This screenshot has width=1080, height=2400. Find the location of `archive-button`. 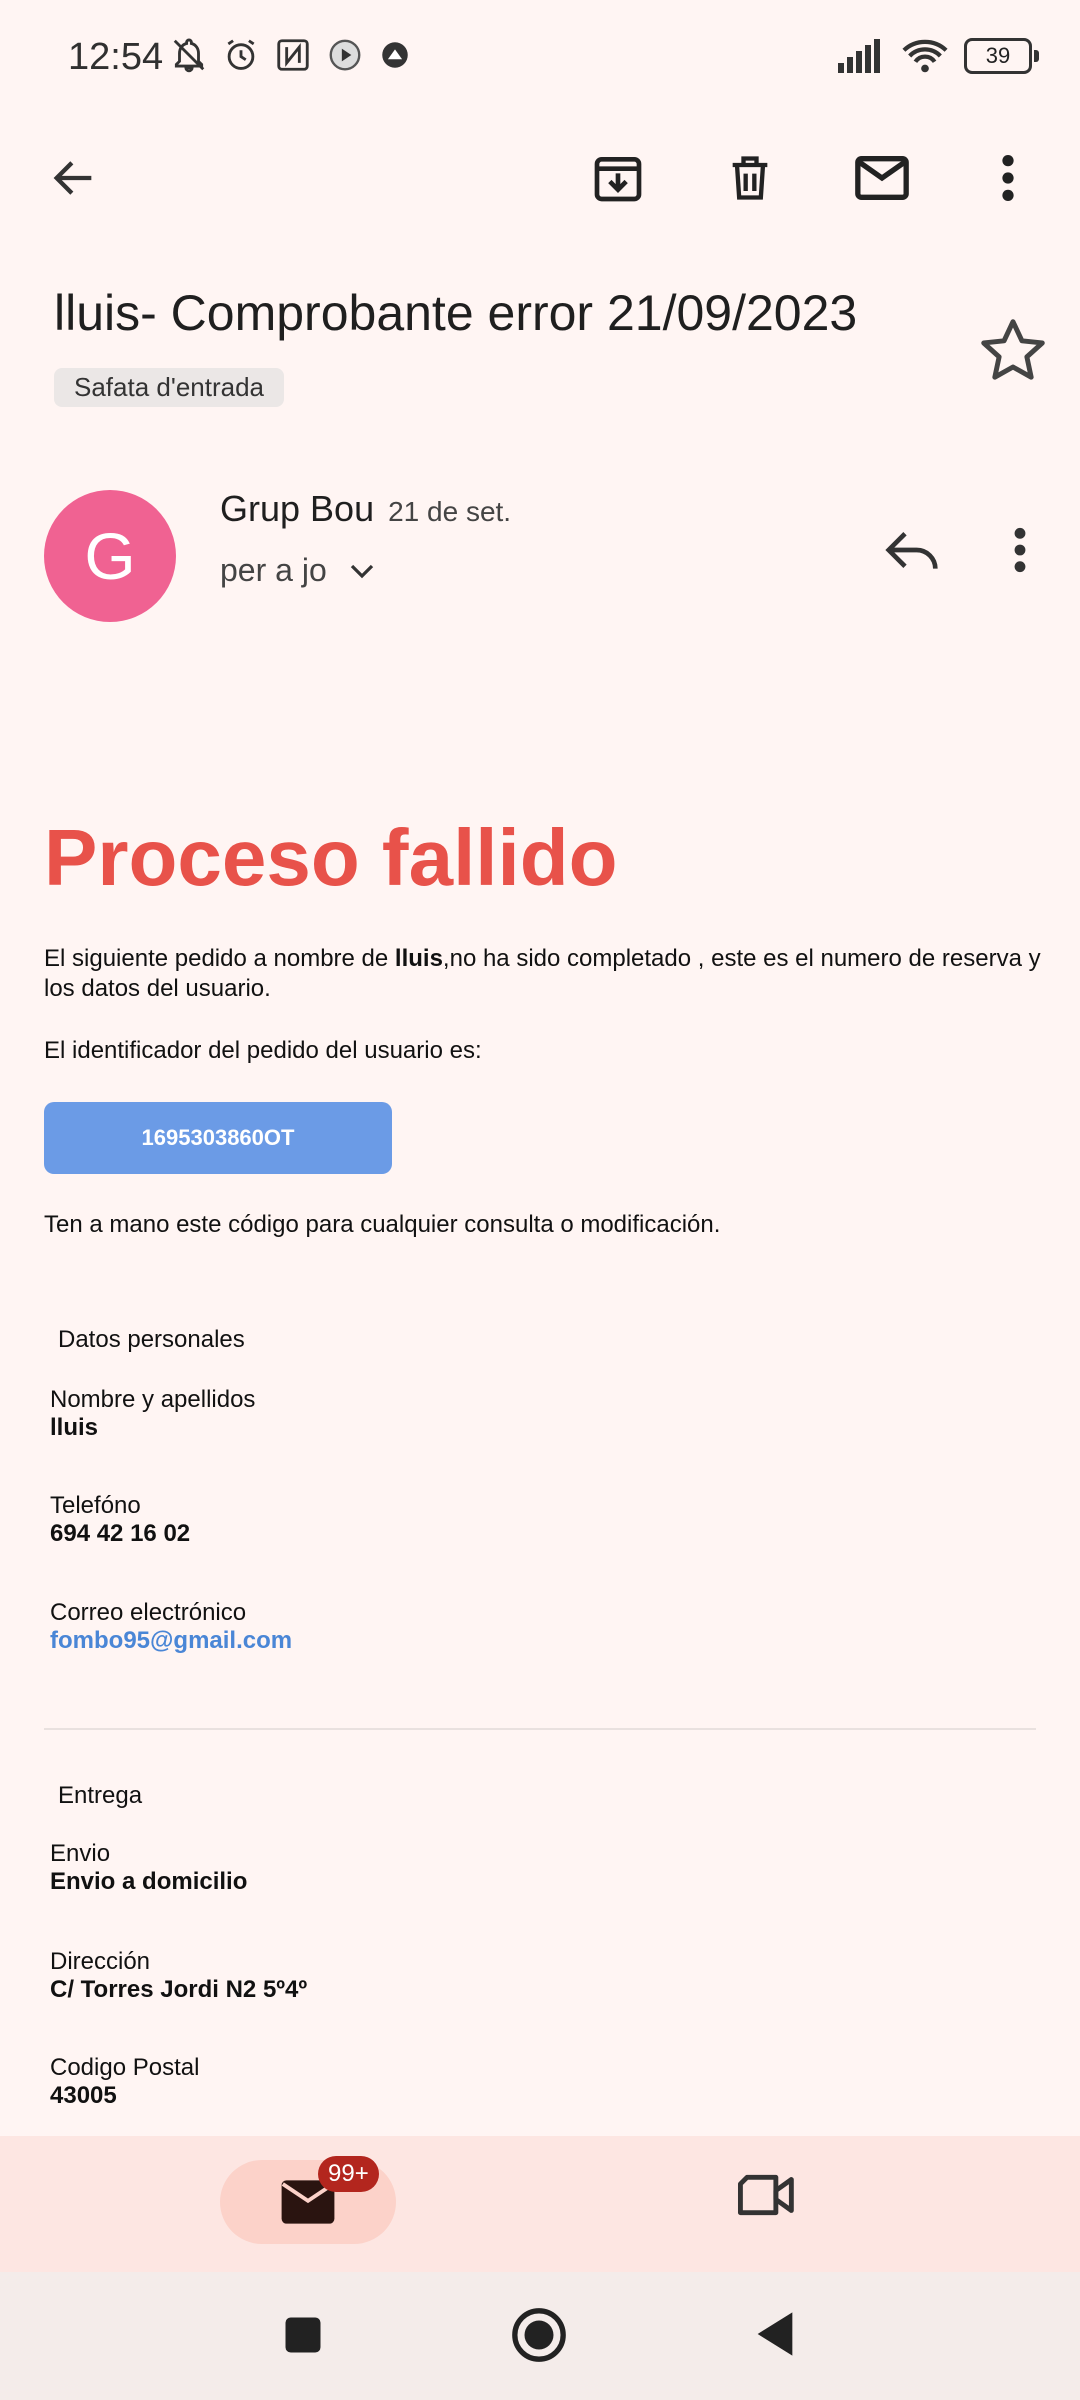

archive-button is located at coordinates (618, 178).